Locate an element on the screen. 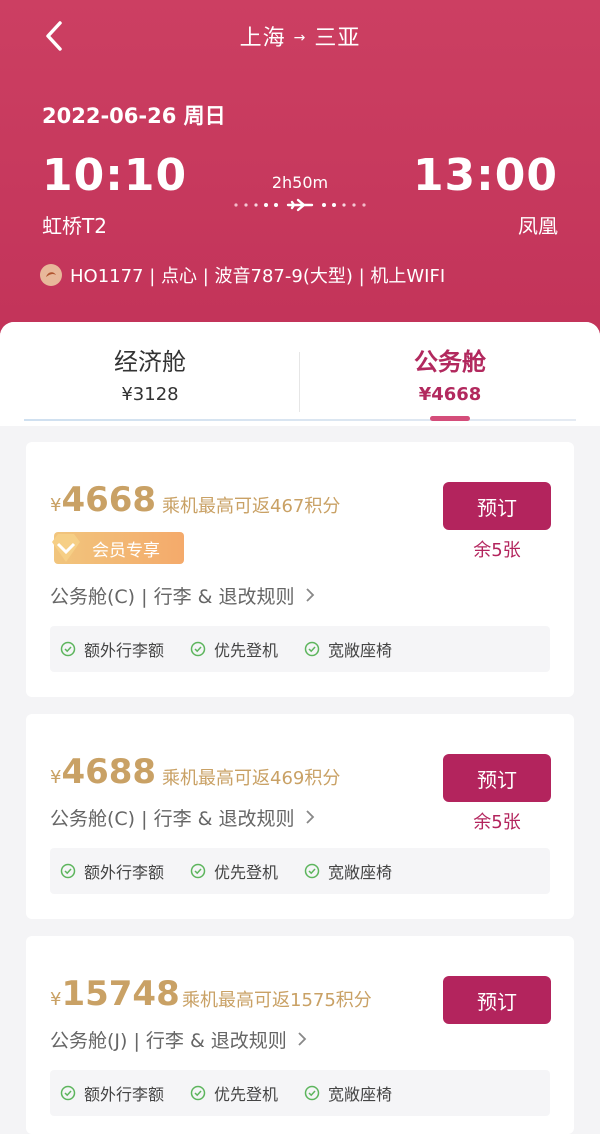 This screenshot has width=600, height=1134. plane-icon is located at coordinates (300, 205).